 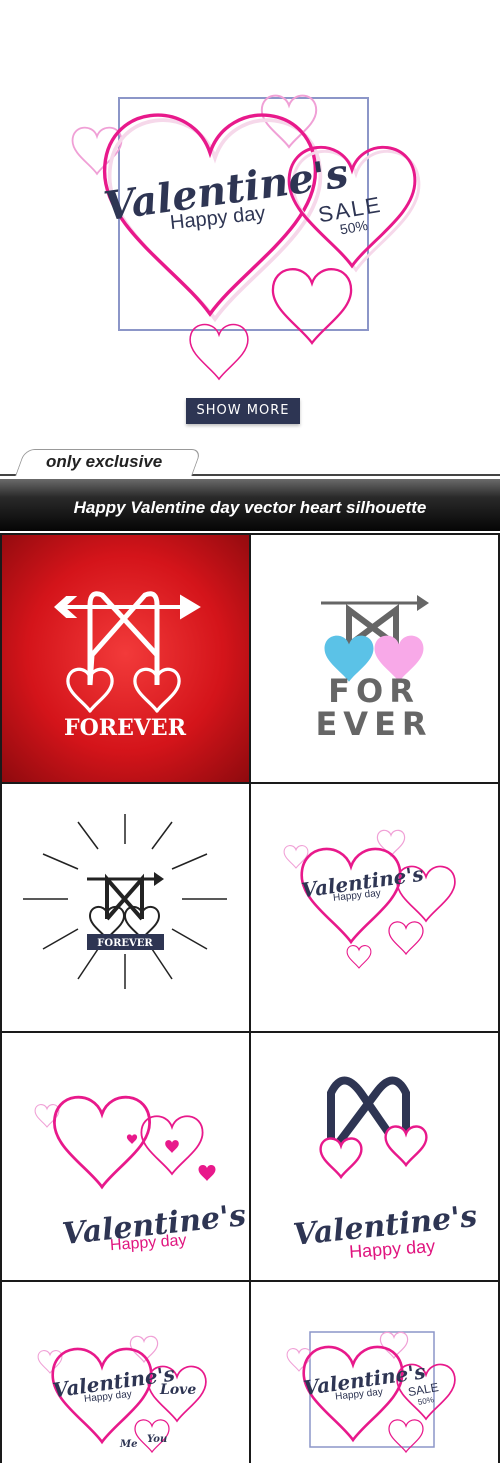 I want to click on preview-tile: Valentine's Happy day Love Me You, so click(x=125, y=1372).